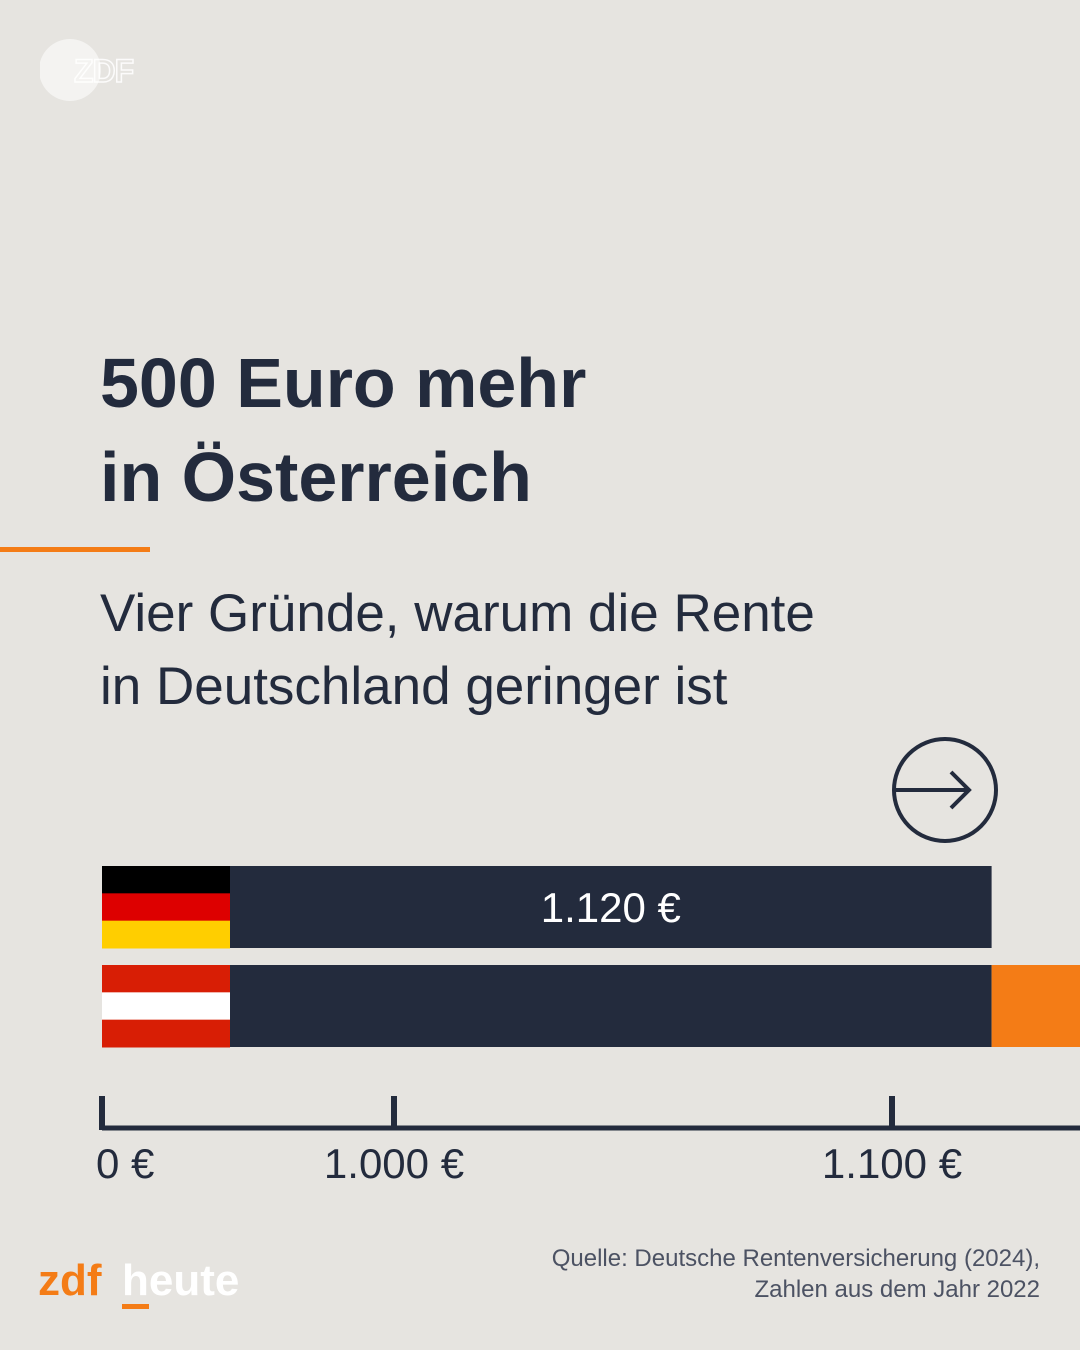 This screenshot has width=1080, height=1350. Describe the element at coordinates (457, 613) in the screenshot. I see `subheadline-line-1: Vier Gründe, warum die Rente` at that location.